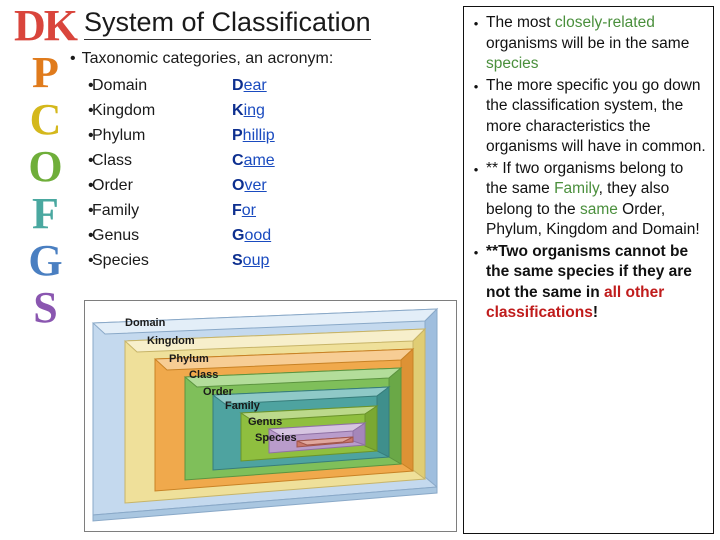 The height and width of the screenshot is (540, 720). I want to click on mnemonic-word: Good, so click(251, 235).